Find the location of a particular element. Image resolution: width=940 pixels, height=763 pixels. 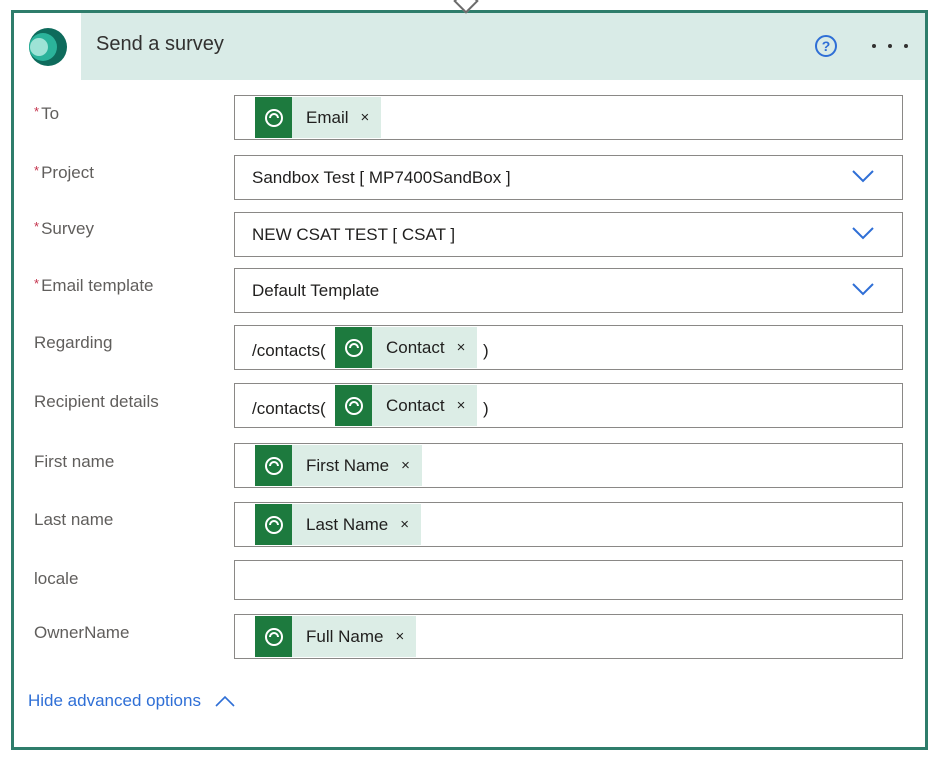

field-label-email-template: * Email template is located at coordinates (94, 286).